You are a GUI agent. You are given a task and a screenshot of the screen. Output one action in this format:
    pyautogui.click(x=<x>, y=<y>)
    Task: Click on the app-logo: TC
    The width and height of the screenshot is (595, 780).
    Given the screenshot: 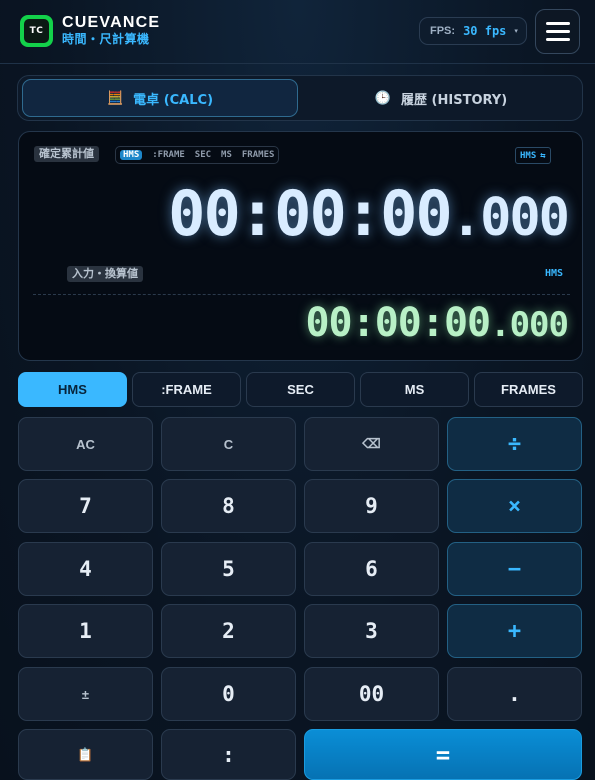 What is the action you would take?
    pyautogui.click(x=36, y=31)
    